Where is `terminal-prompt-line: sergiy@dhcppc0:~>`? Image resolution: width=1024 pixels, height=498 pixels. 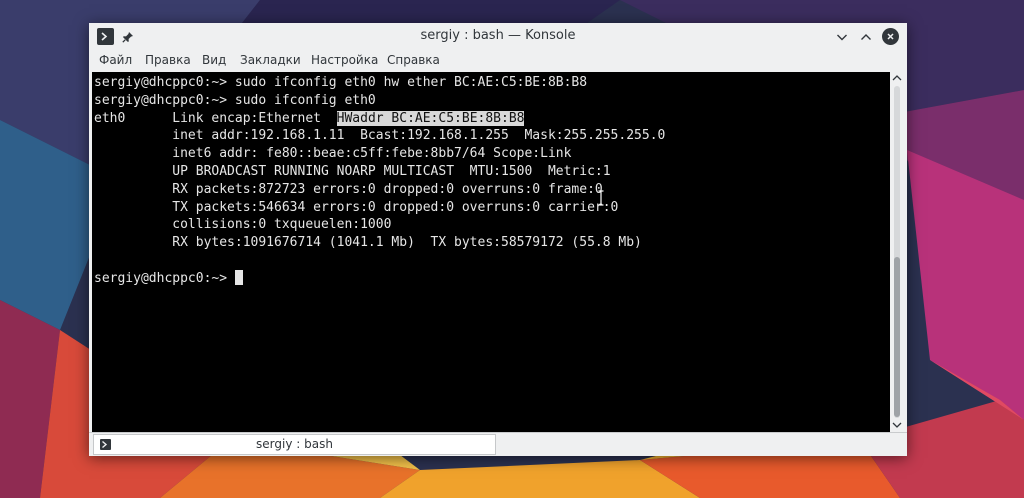 terminal-prompt-line: sergiy@dhcppc0:~> is located at coordinates (379, 278).